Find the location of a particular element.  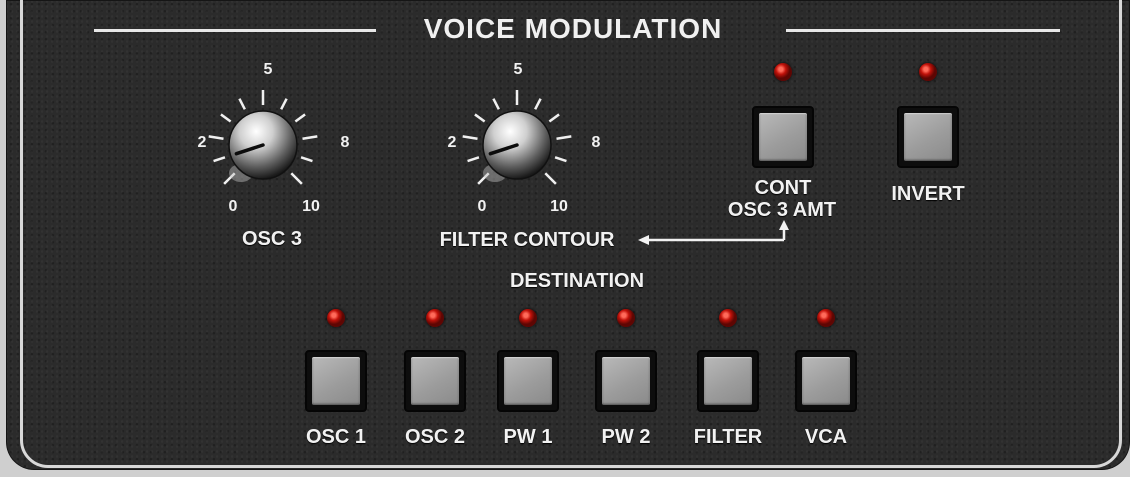

filter-scale-min: 0 is located at coordinates (482, 206).